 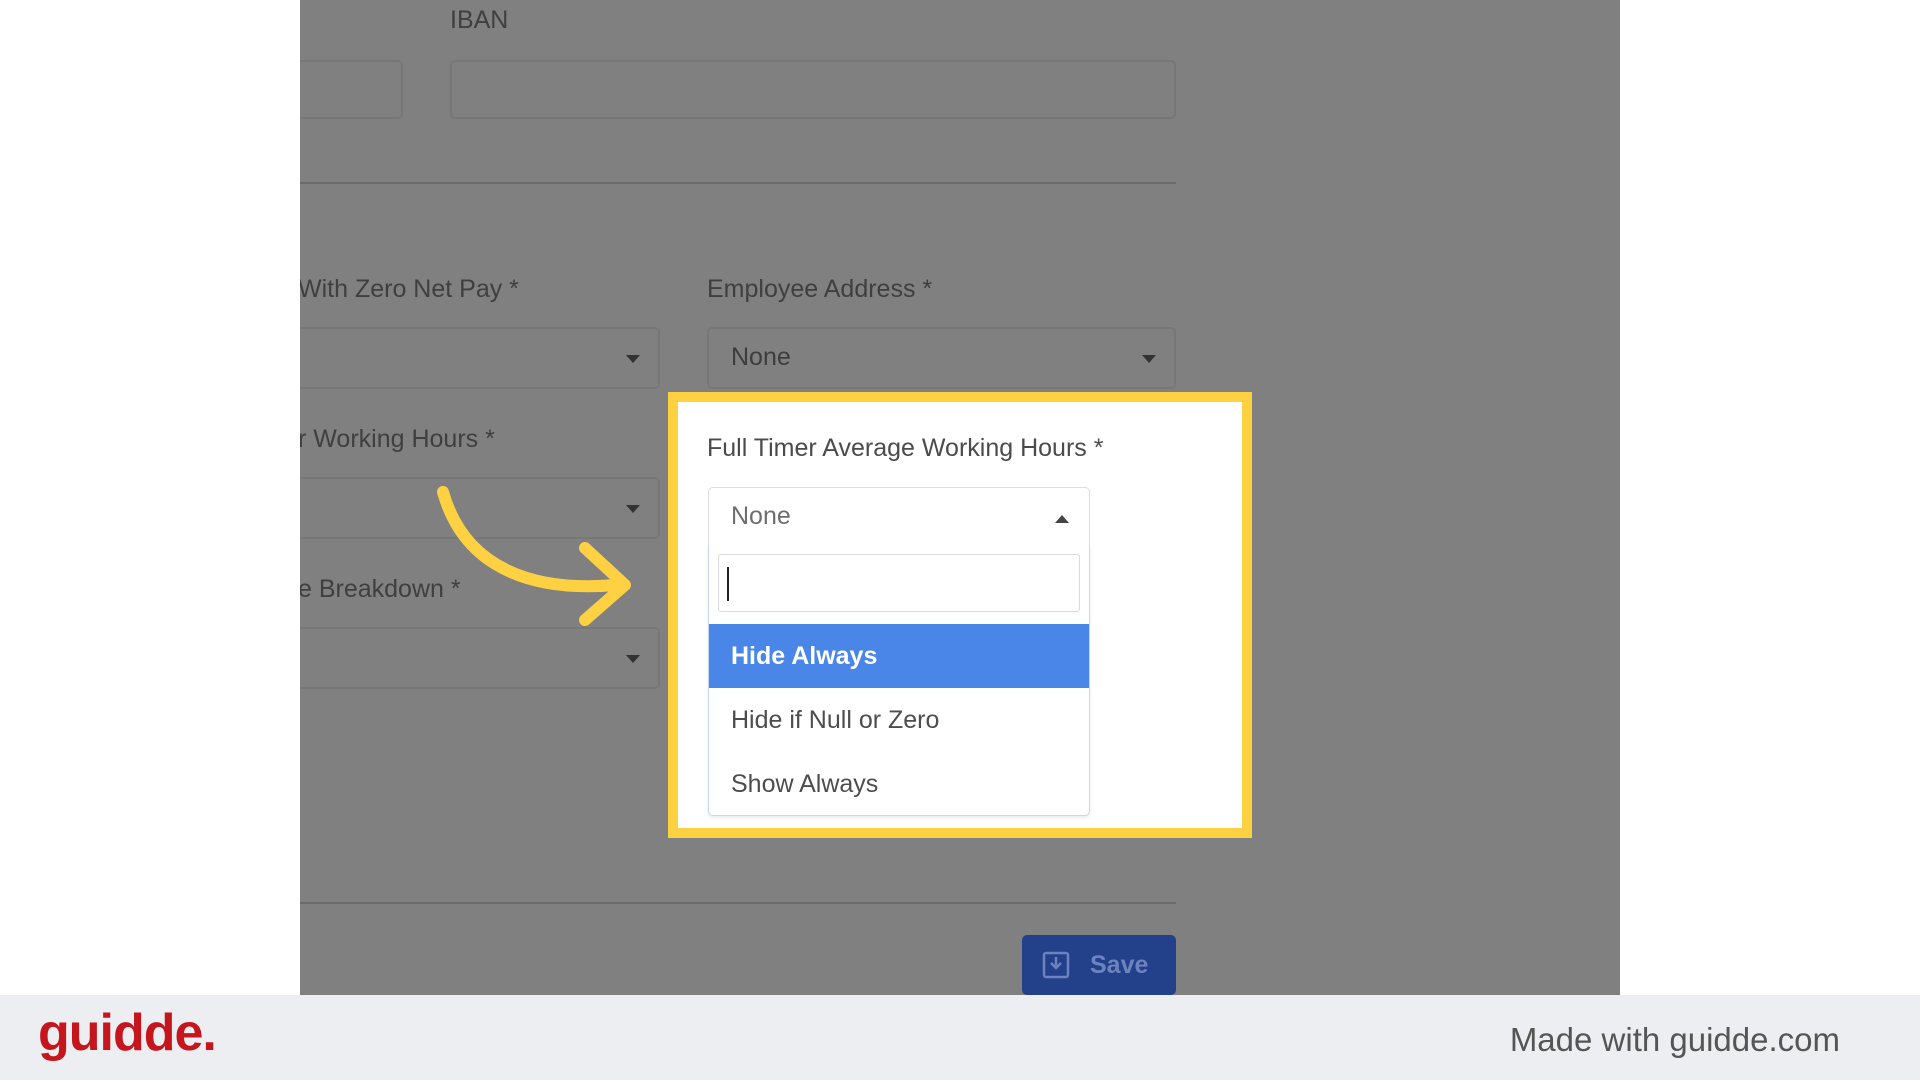 I want to click on save-button: Save, so click(x=1099, y=965).